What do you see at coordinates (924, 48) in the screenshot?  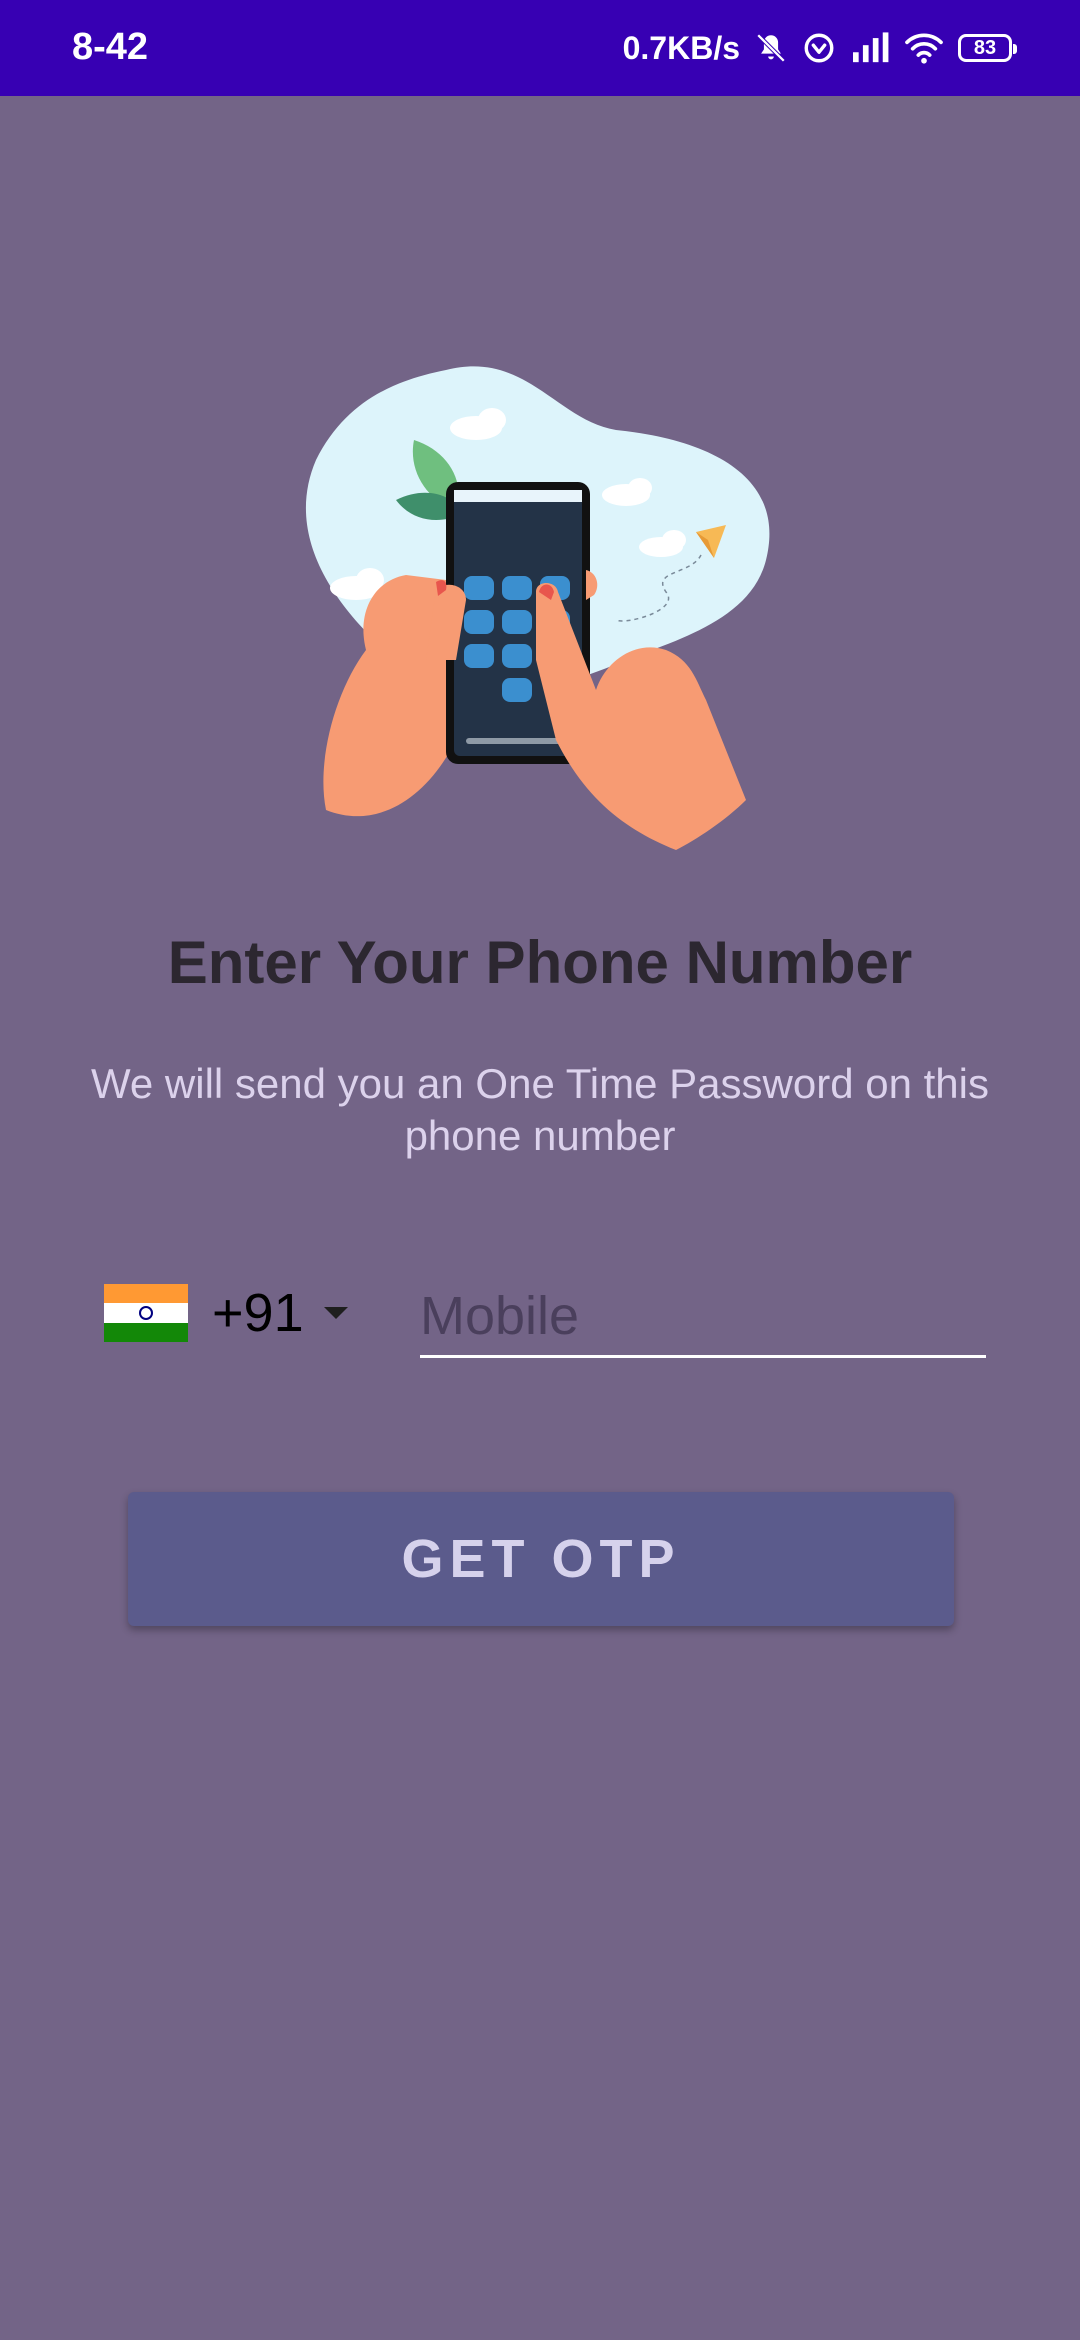 I see `wifi-icon` at bounding box center [924, 48].